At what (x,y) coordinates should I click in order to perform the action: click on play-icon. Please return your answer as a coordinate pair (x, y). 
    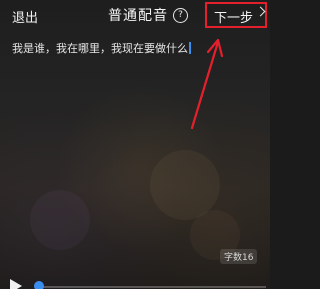
    Looking at the image, I should click on (16, 284).